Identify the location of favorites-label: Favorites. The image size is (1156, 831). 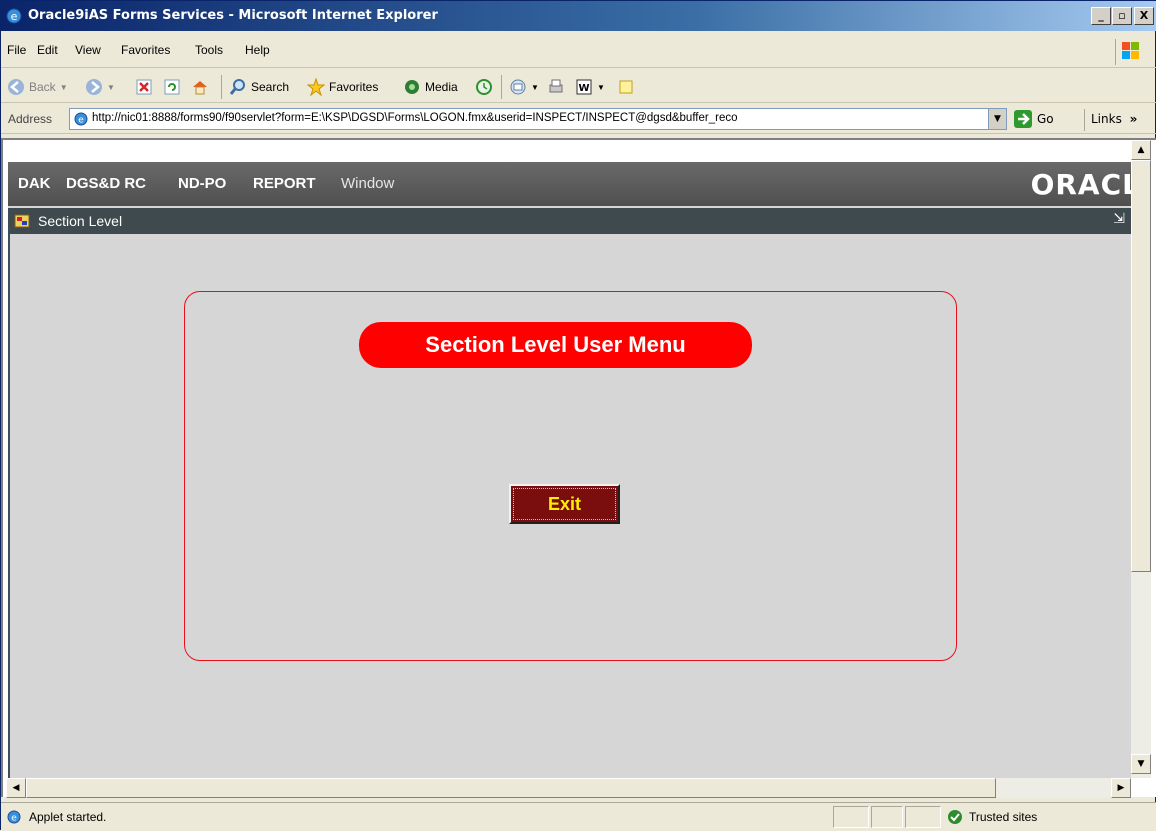
(354, 87).